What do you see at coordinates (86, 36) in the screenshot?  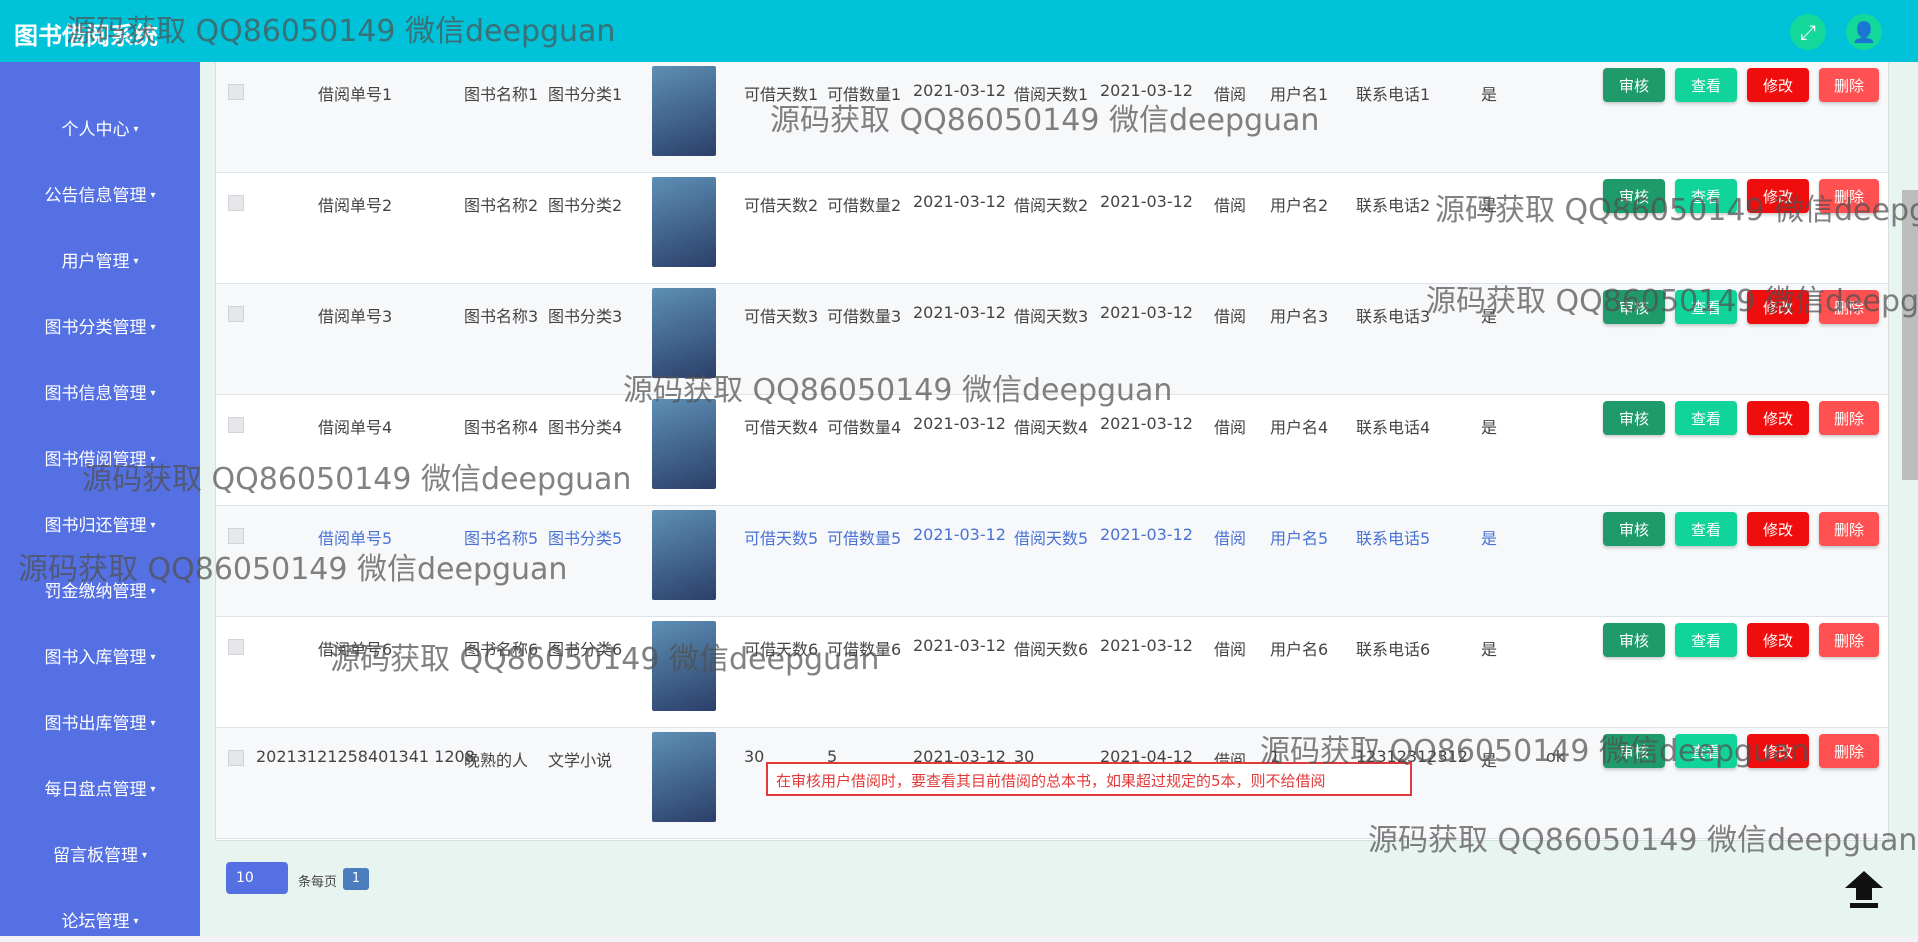 I see `app-title: 图书借阅系统` at bounding box center [86, 36].